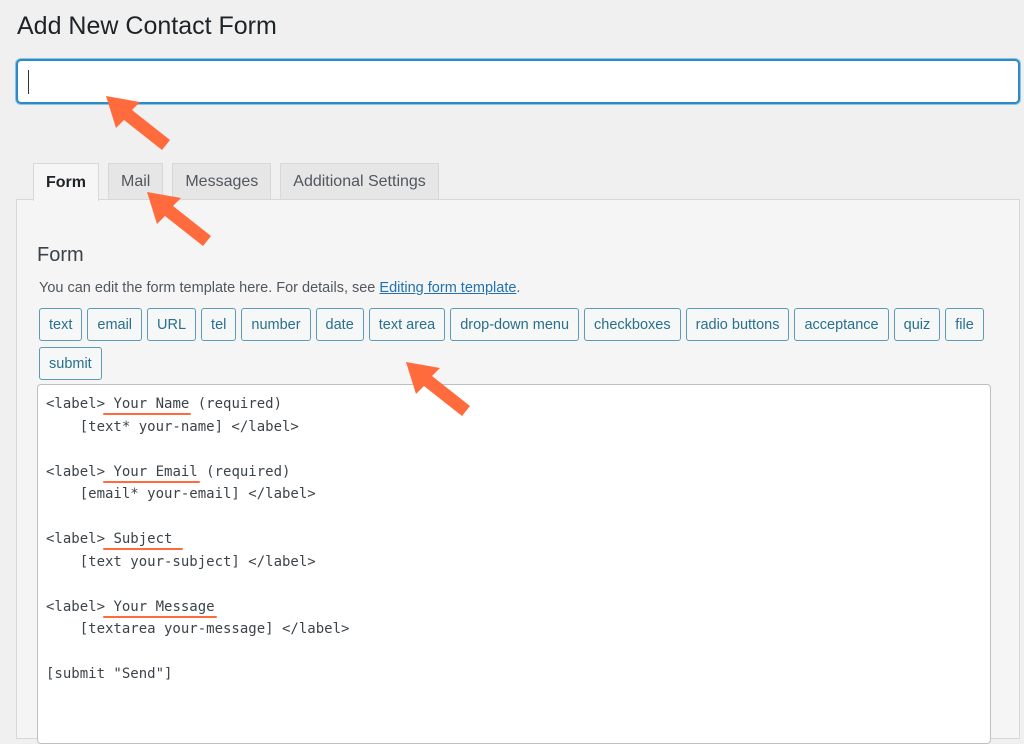  What do you see at coordinates (632, 324) in the screenshot?
I see `tag-button-checkboxes: checkboxes` at bounding box center [632, 324].